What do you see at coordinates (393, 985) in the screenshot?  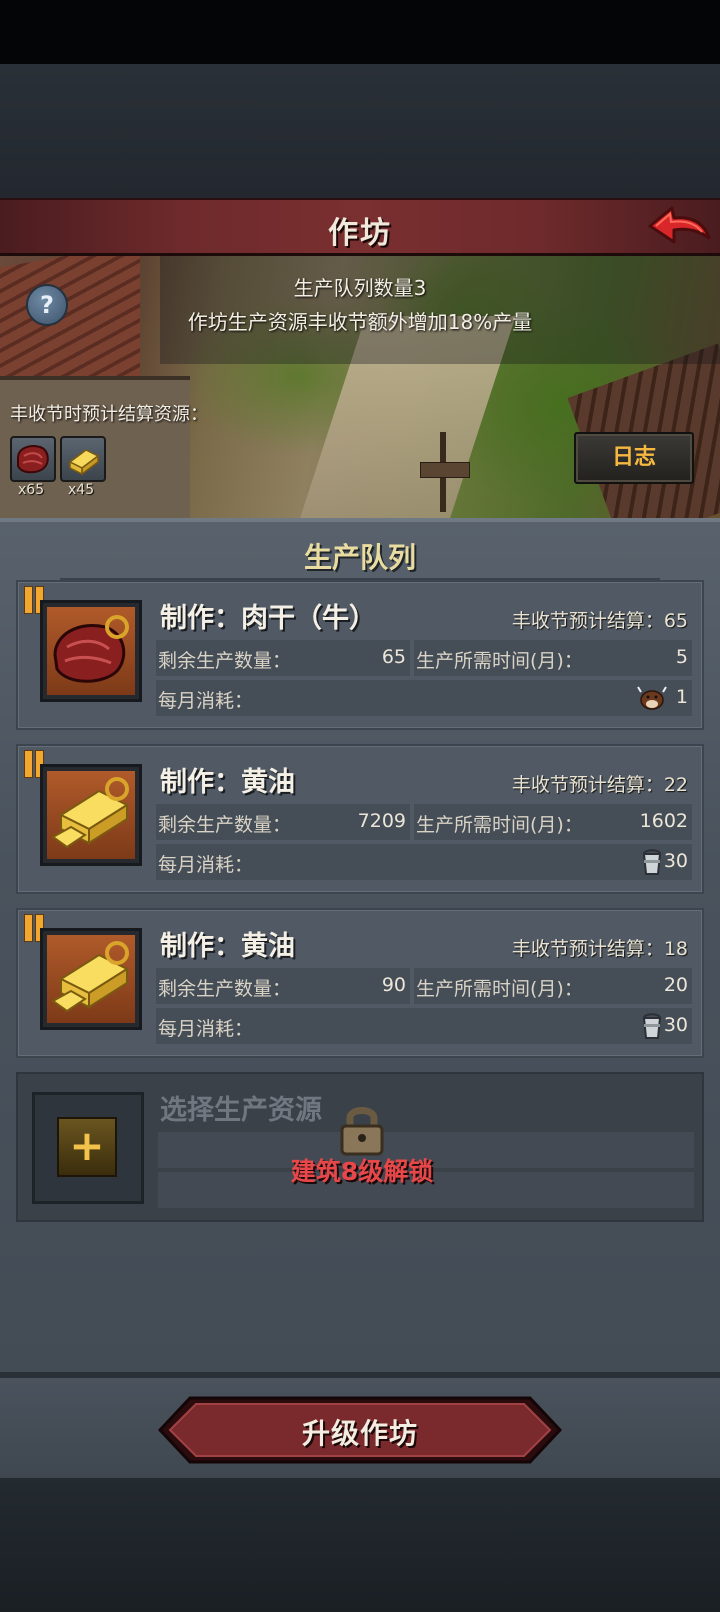 I see `remaining-value: 90` at bounding box center [393, 985].